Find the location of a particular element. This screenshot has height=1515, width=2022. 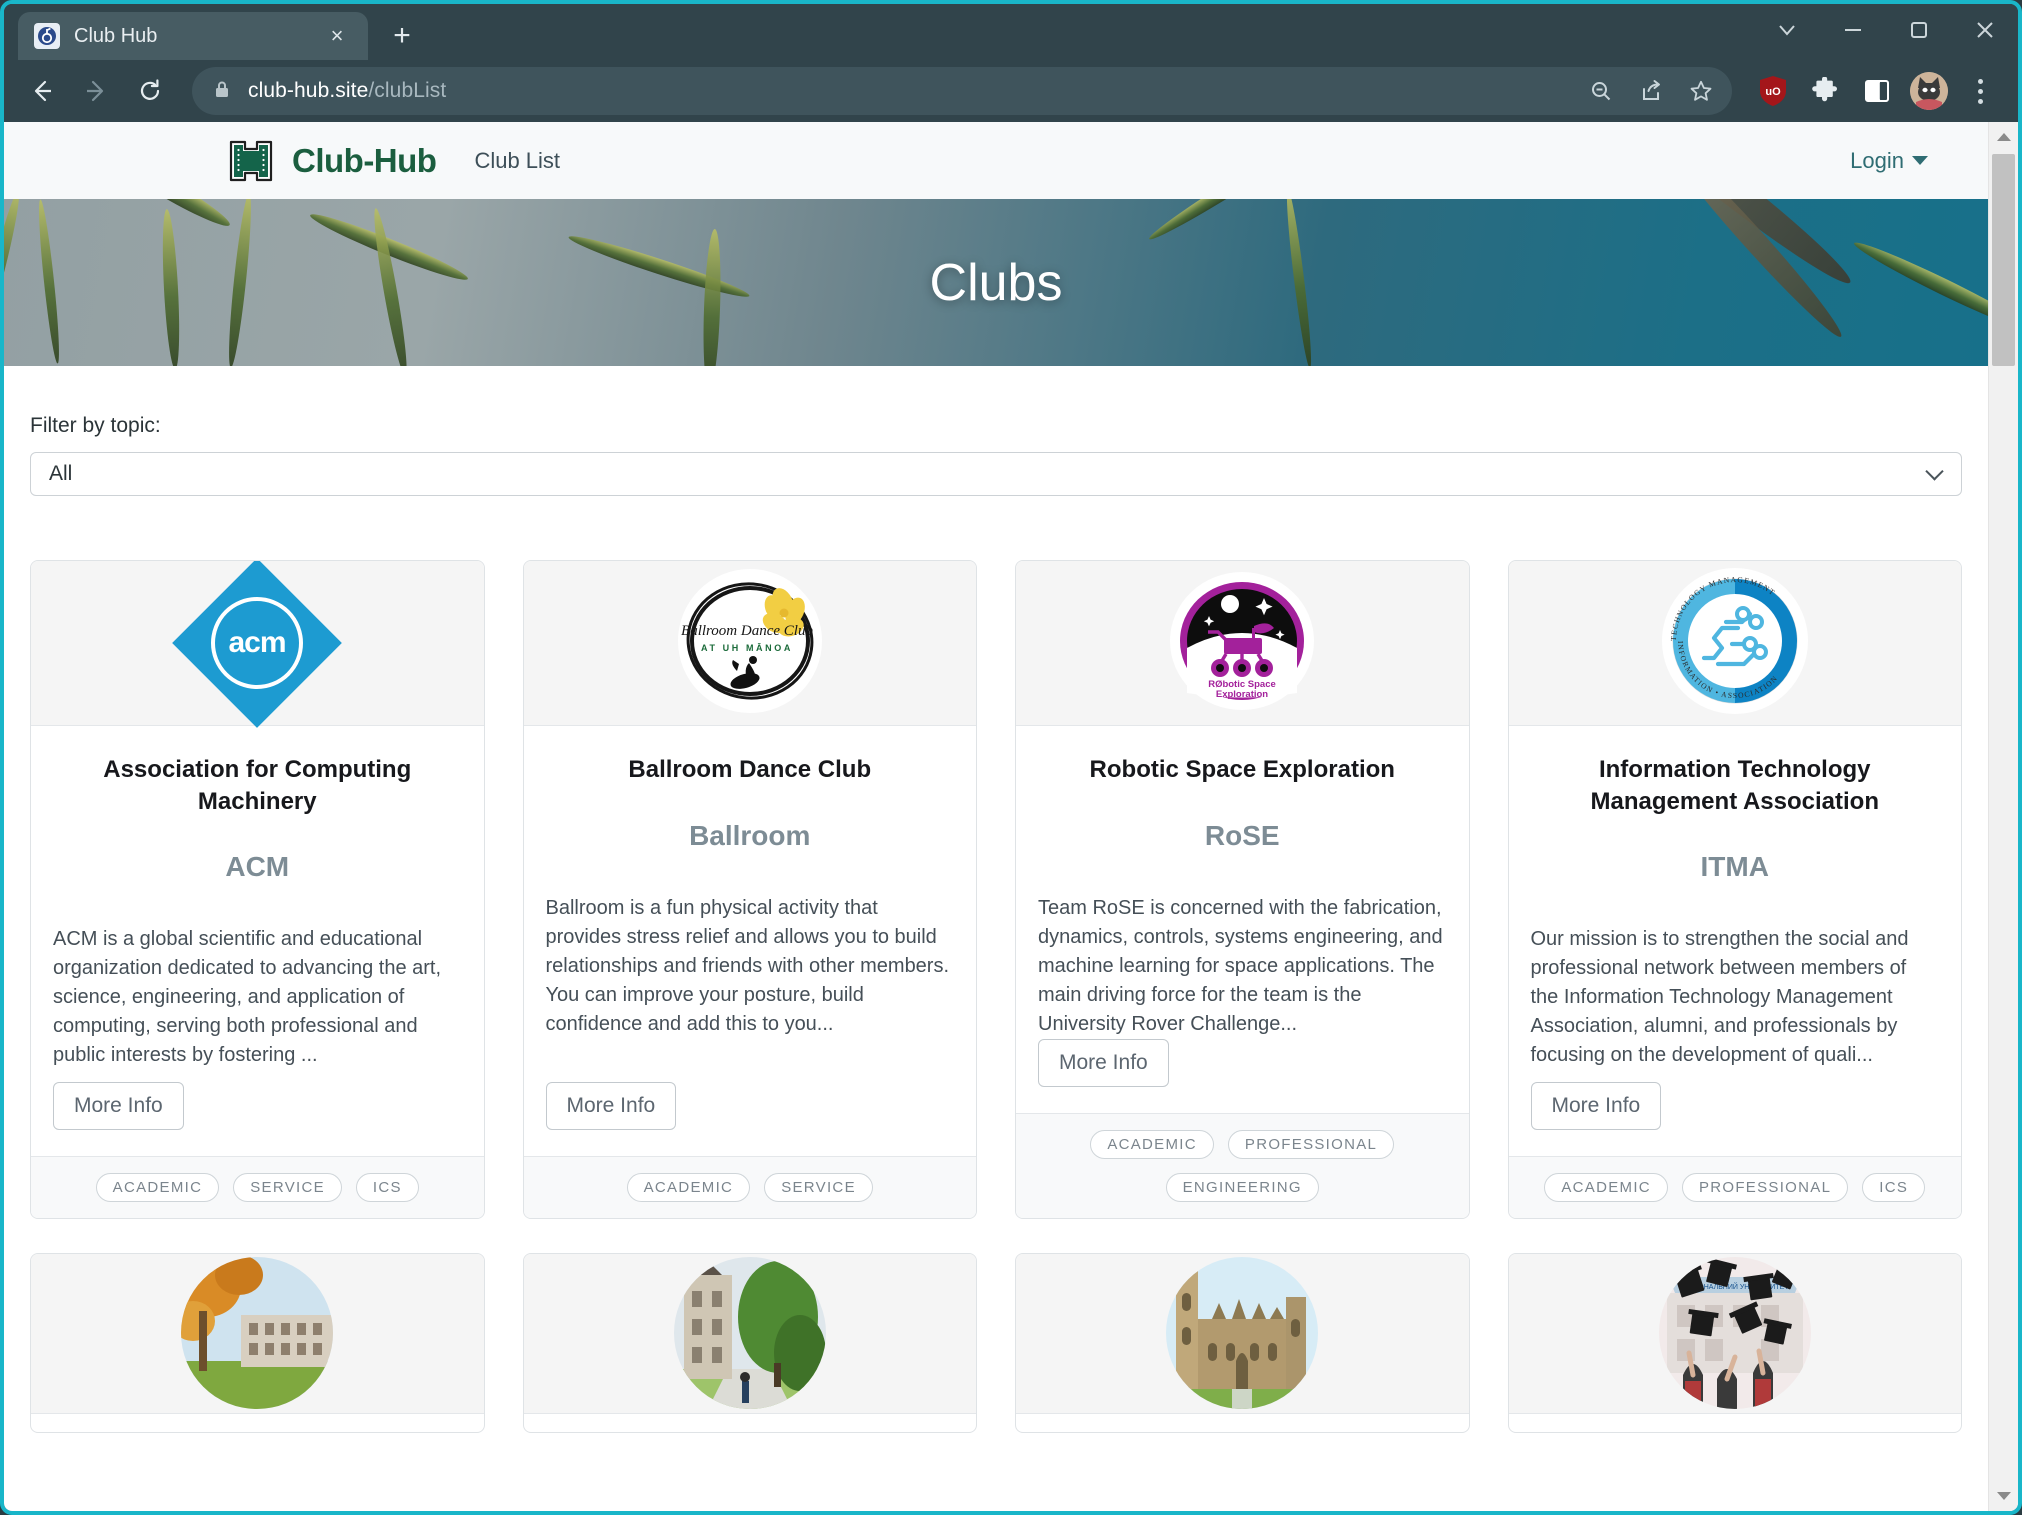

puzzle-piece-icon is located at coordinates (1825, 91).